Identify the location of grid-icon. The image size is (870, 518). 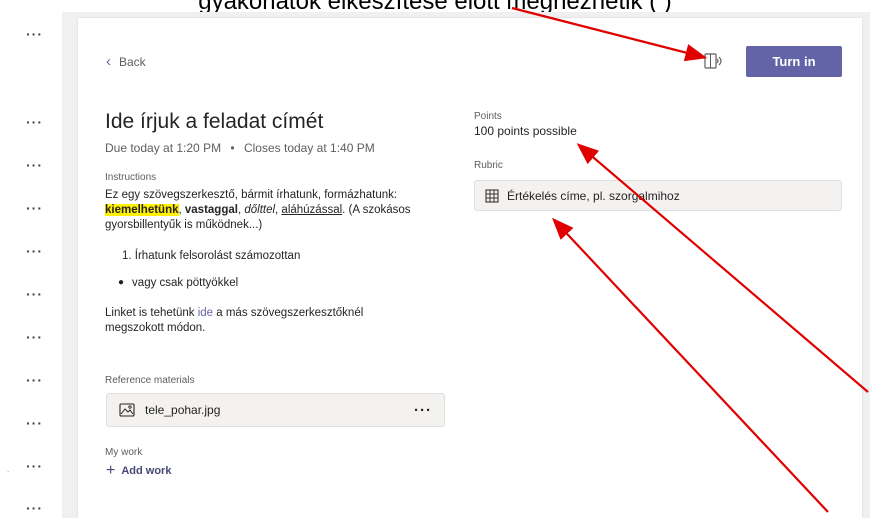
(492, 195).